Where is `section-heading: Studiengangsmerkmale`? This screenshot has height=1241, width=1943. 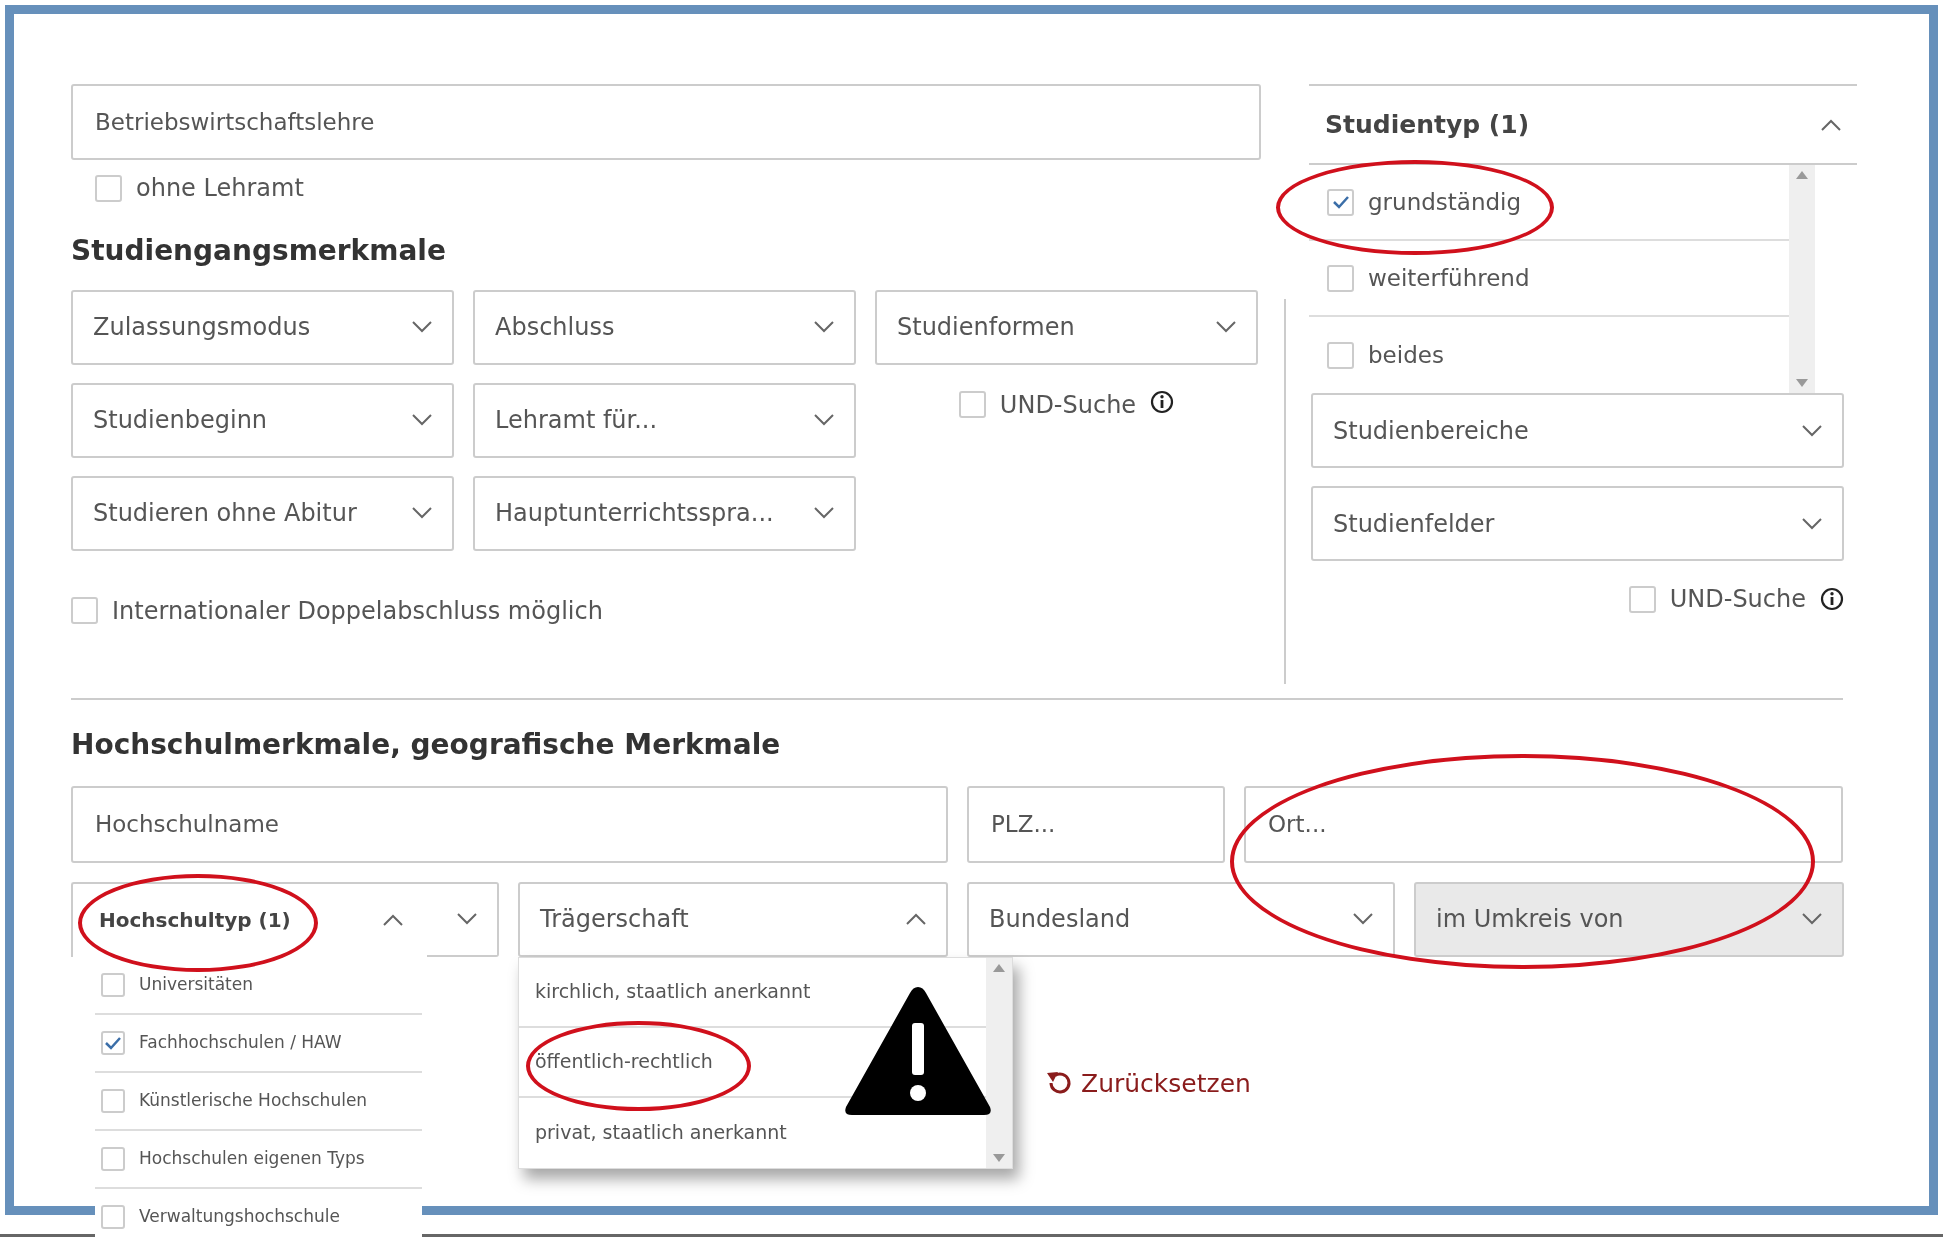 section-heading: Studiengangsmerkmale is located at coordinates (259, 251).